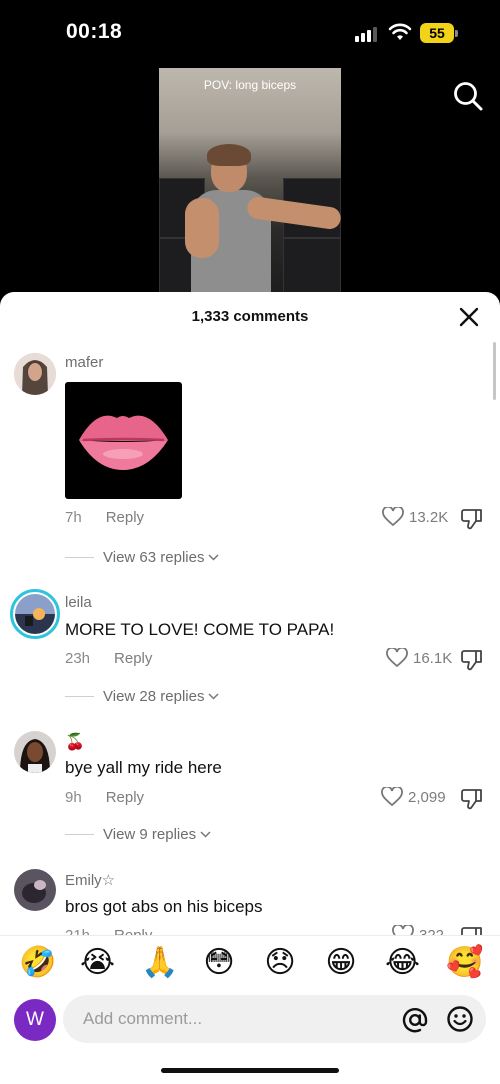 The width and height of the screenshot is (500, 1084). I want to click on view-replies-button: View 63 replies, so click(142, 557).